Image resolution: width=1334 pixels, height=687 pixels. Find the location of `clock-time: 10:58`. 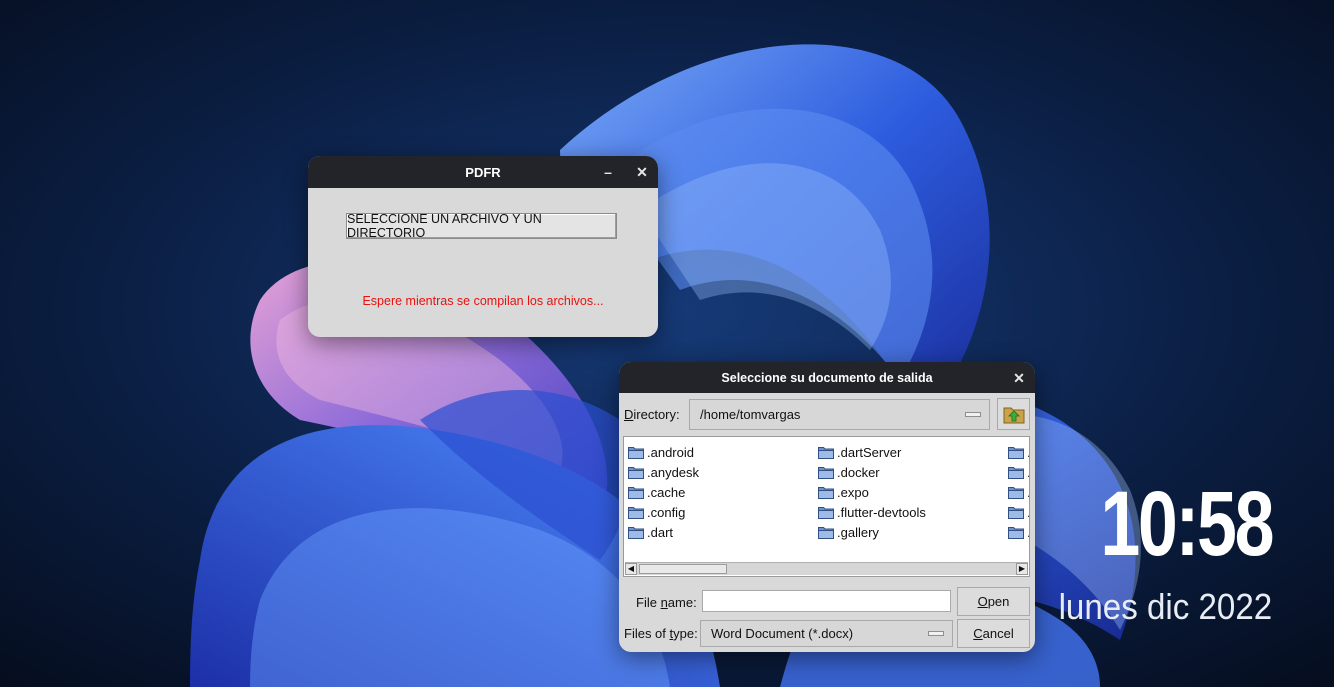

clock-time: 10:58 is located at coordinates (1187, 524).